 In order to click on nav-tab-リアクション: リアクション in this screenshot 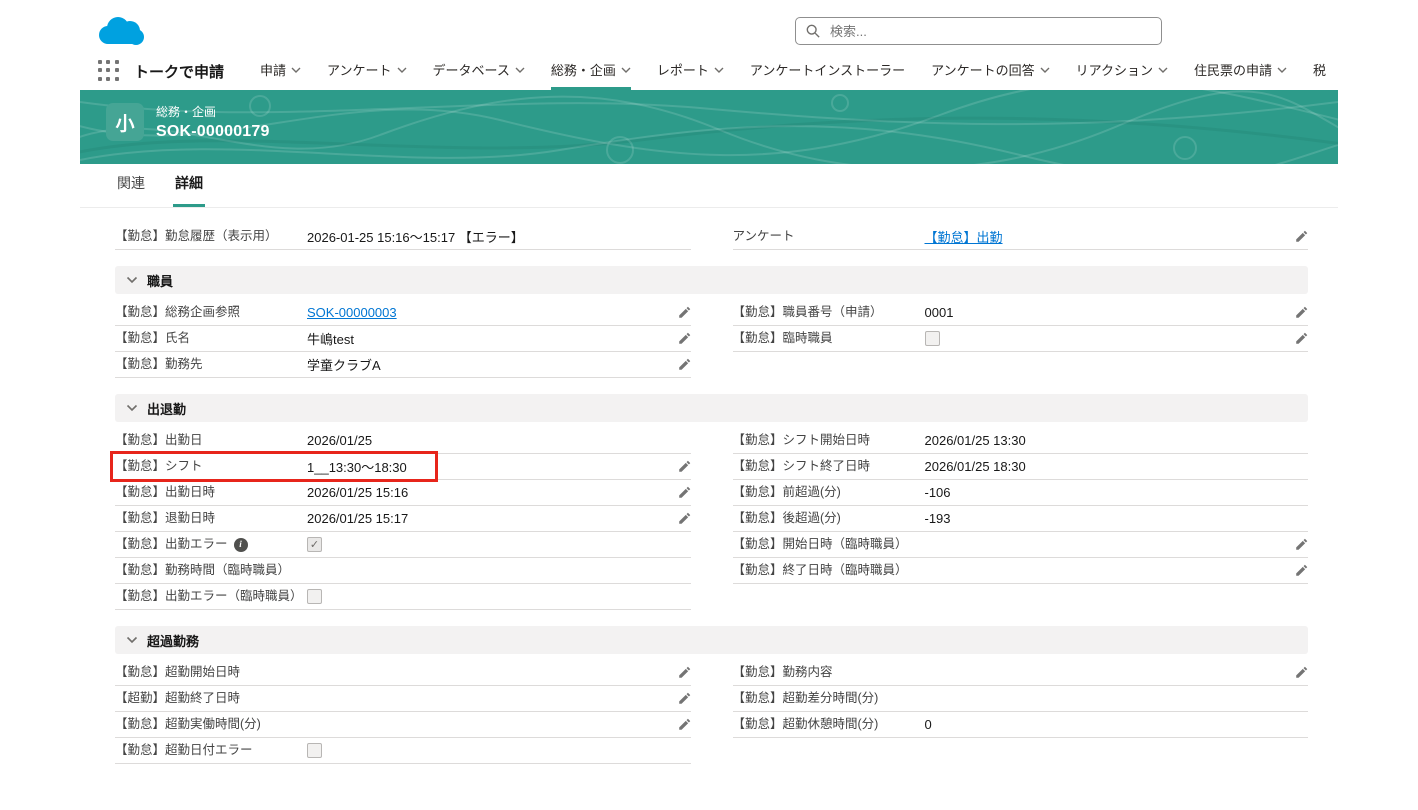, I will do `click(1122, 71)`.